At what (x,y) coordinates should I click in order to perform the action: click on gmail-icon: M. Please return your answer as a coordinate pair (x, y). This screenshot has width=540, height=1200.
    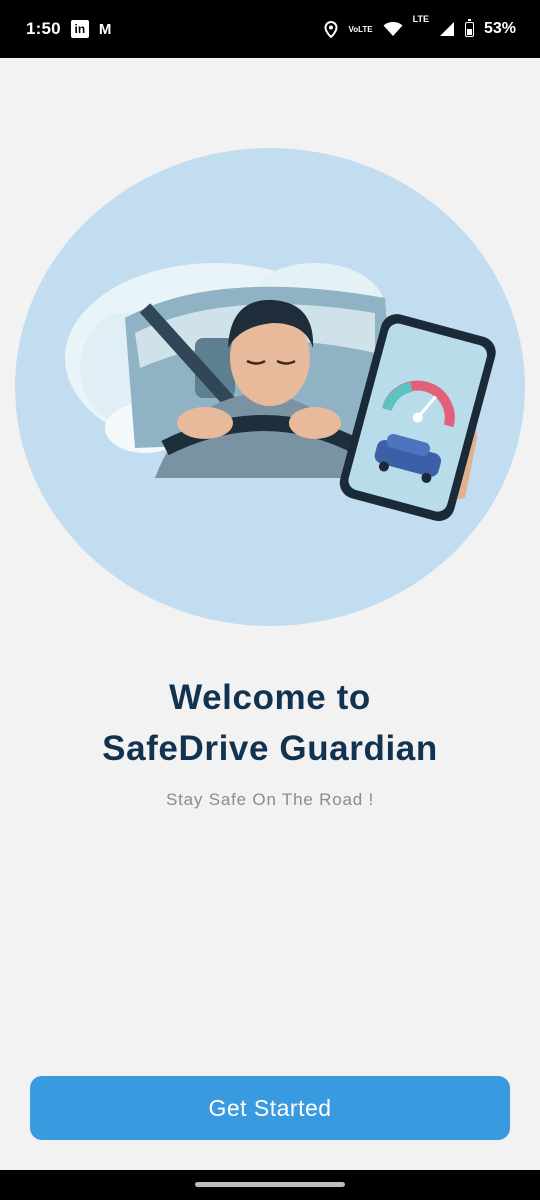
    Looking at the image, I should click on (105, 29).